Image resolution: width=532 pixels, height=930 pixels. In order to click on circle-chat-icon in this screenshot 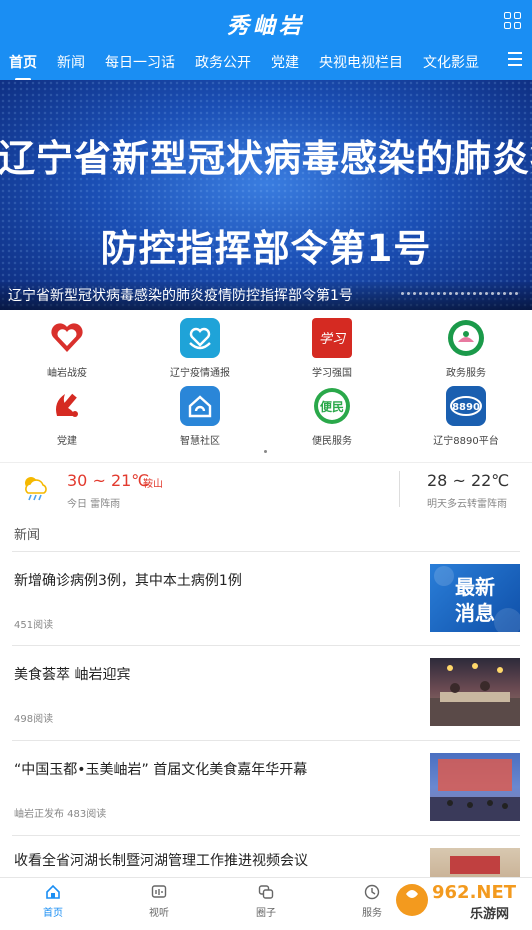, I will do `click(266, 892)`.